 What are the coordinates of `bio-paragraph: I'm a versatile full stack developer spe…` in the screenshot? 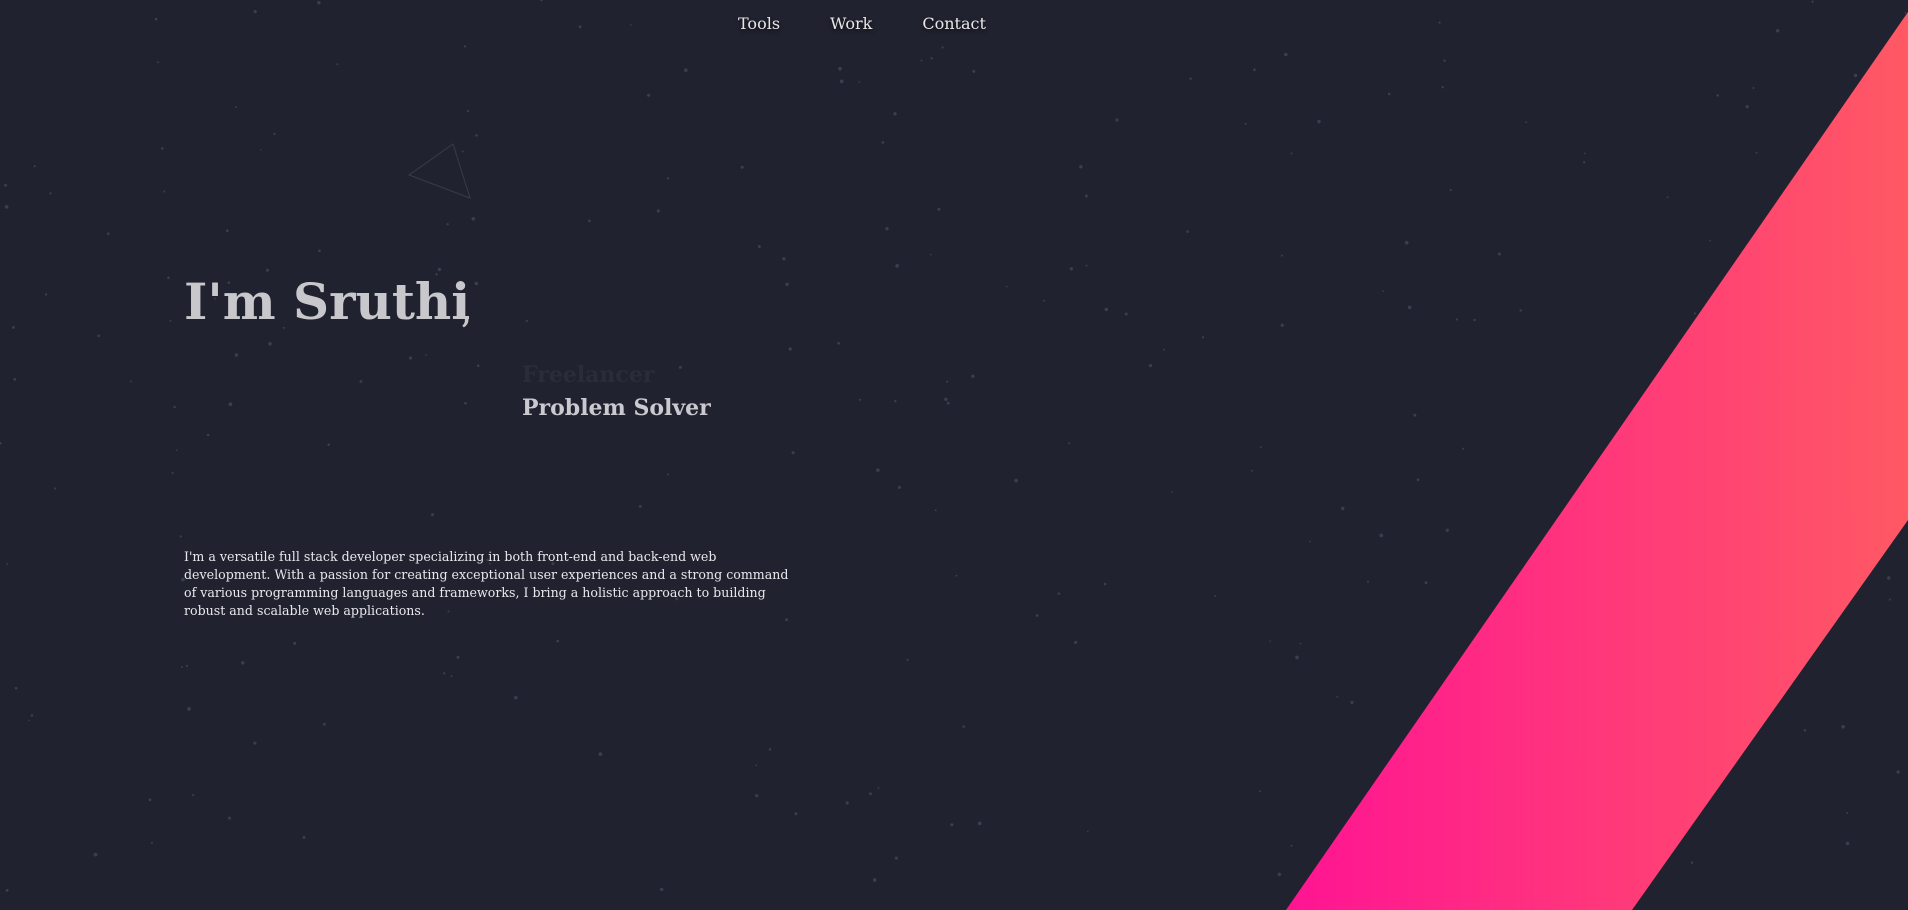 It's located at (486, 583).